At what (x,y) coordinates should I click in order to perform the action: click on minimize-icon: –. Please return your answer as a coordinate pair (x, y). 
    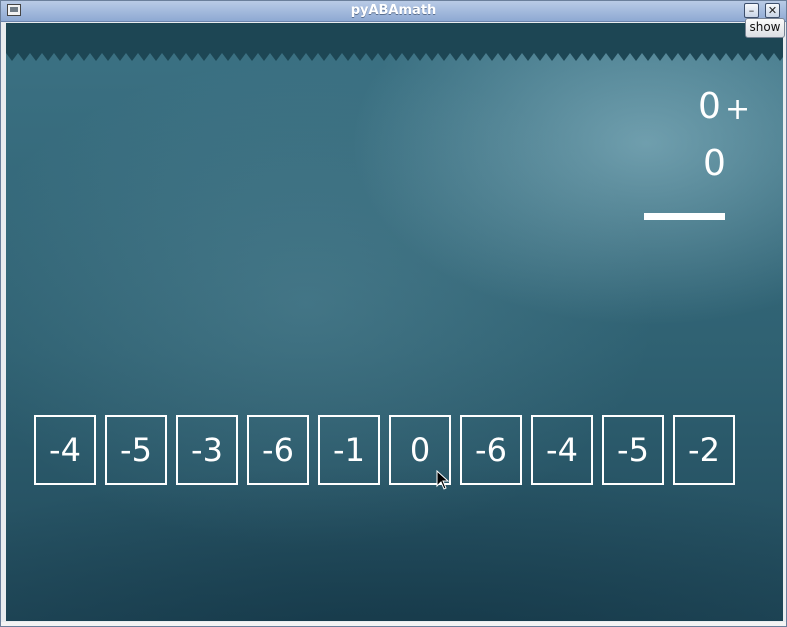
    Looking at the image, I should click on (751, 10).